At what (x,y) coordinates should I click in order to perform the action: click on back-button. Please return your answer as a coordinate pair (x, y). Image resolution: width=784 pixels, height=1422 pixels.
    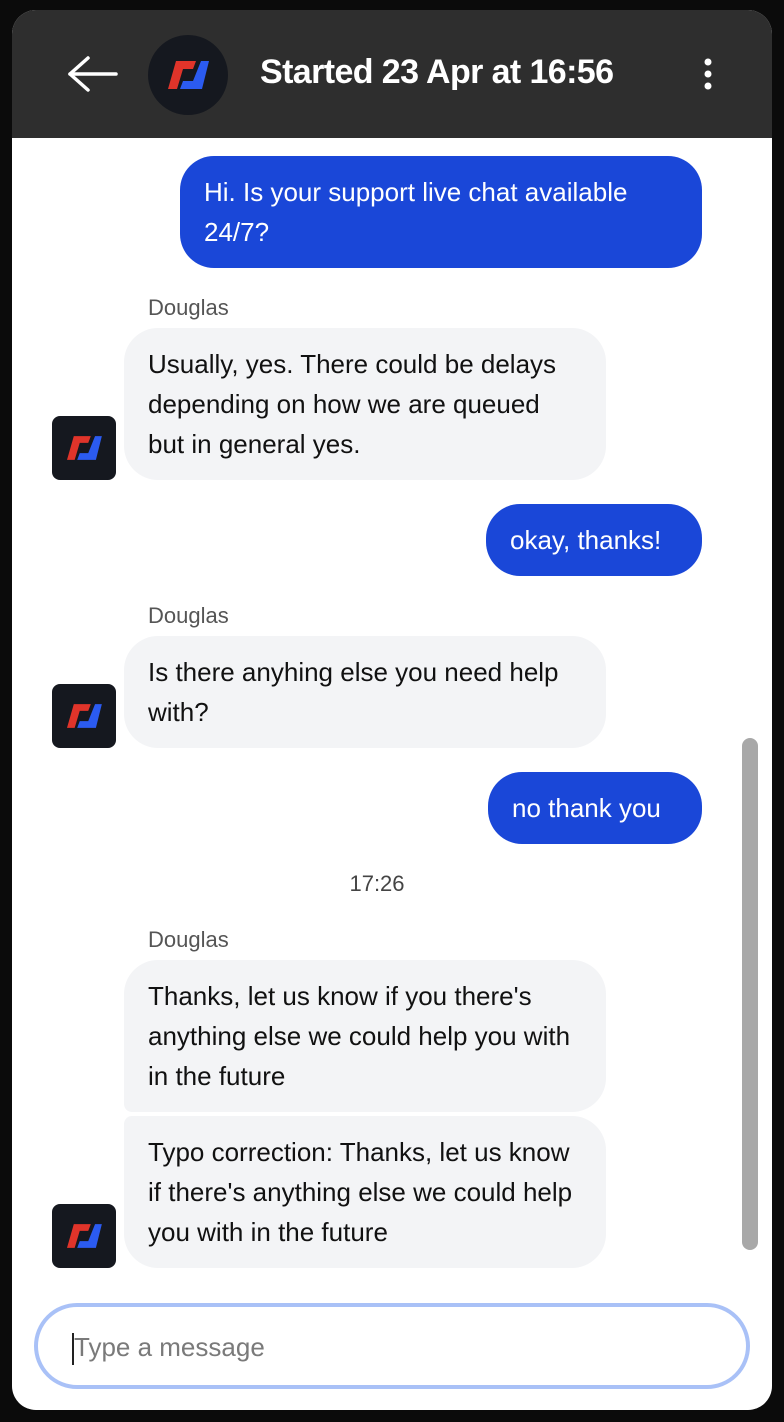
    Looking at the image, I should click on (92, 74).